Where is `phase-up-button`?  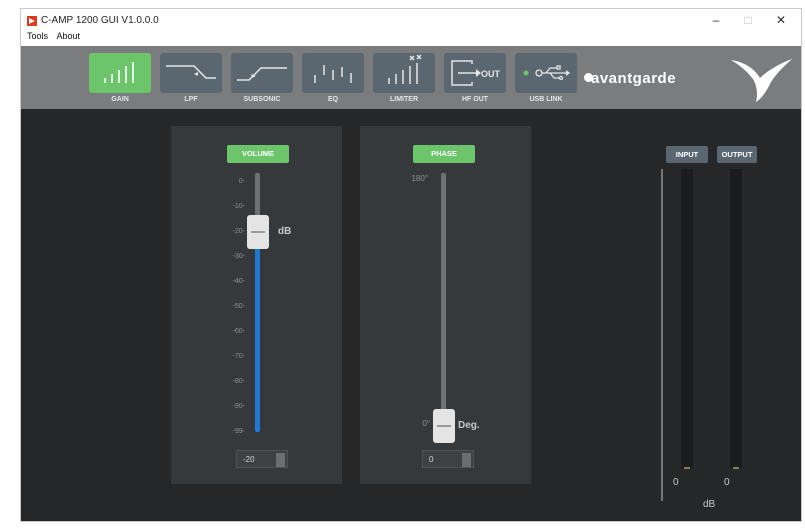
phase-up-button is located at coordinates (466, 456).